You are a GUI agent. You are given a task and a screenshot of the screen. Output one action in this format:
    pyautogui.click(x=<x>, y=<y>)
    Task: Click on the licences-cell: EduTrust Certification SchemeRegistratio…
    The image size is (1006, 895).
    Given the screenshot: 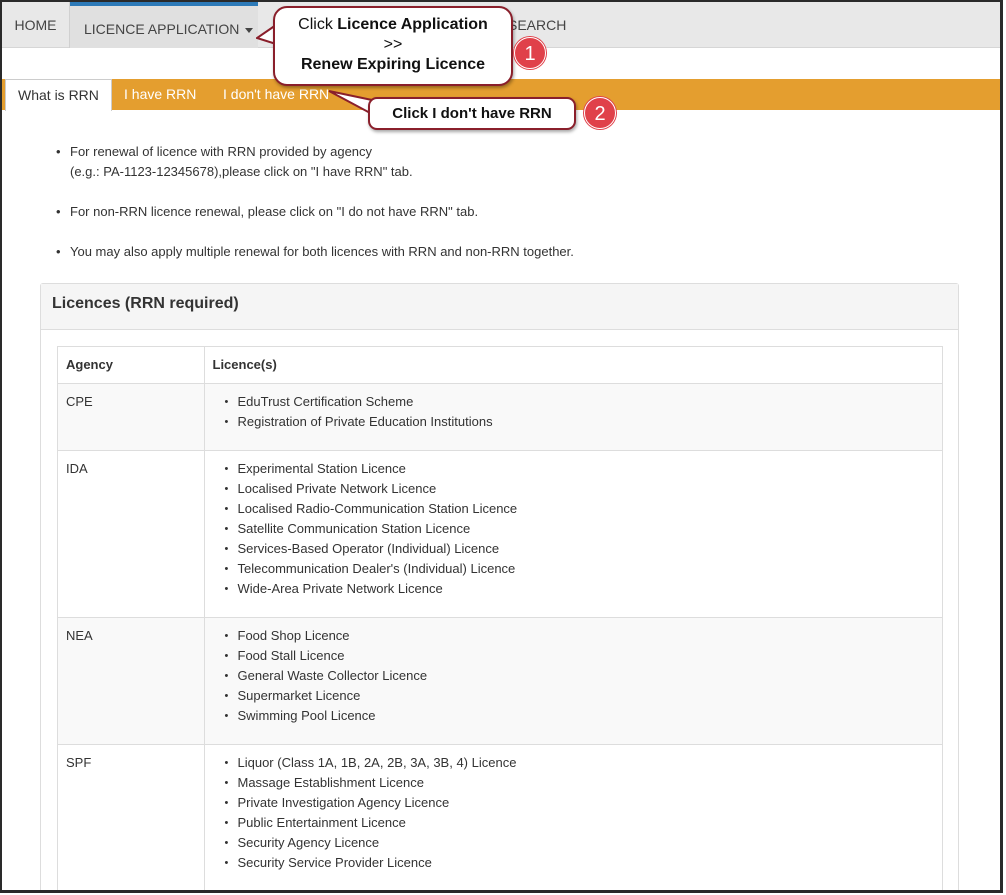 What is the action you would take?
    pyautogui.click(x=573, y=417)
    